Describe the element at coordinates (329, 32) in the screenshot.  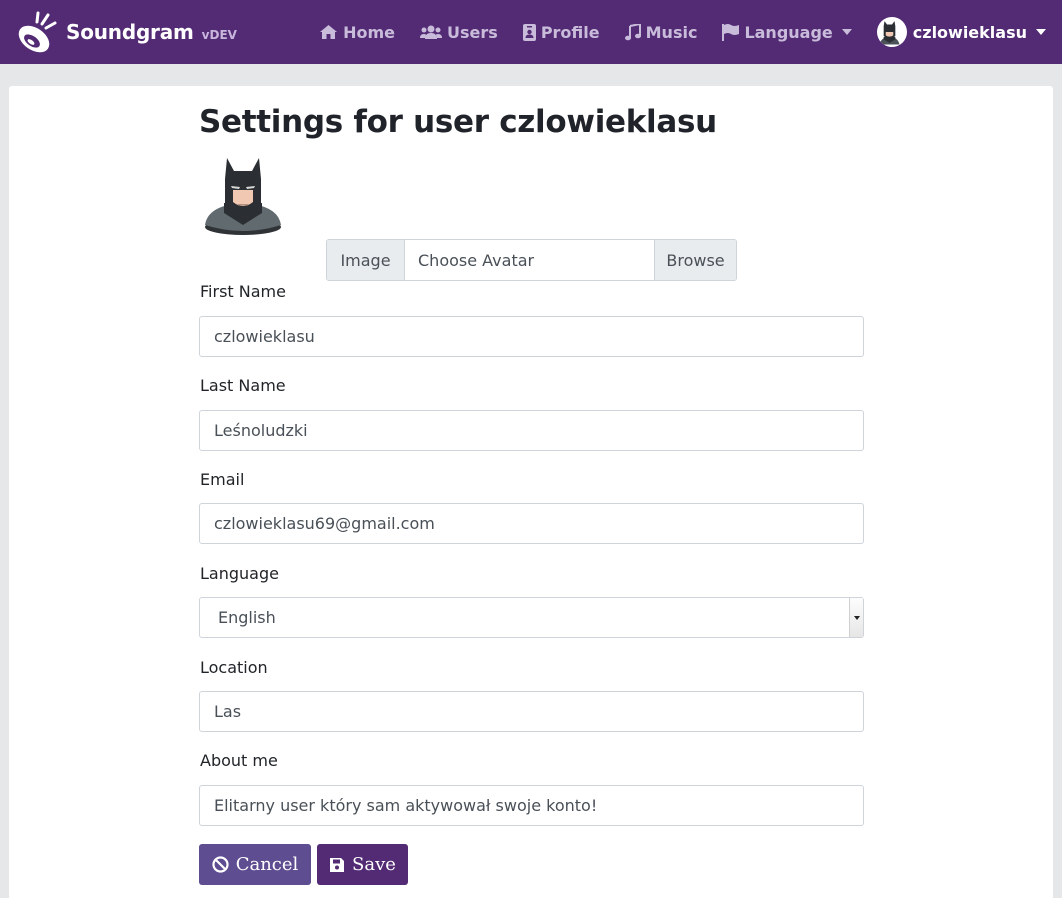
I see `home-icon` at that location.